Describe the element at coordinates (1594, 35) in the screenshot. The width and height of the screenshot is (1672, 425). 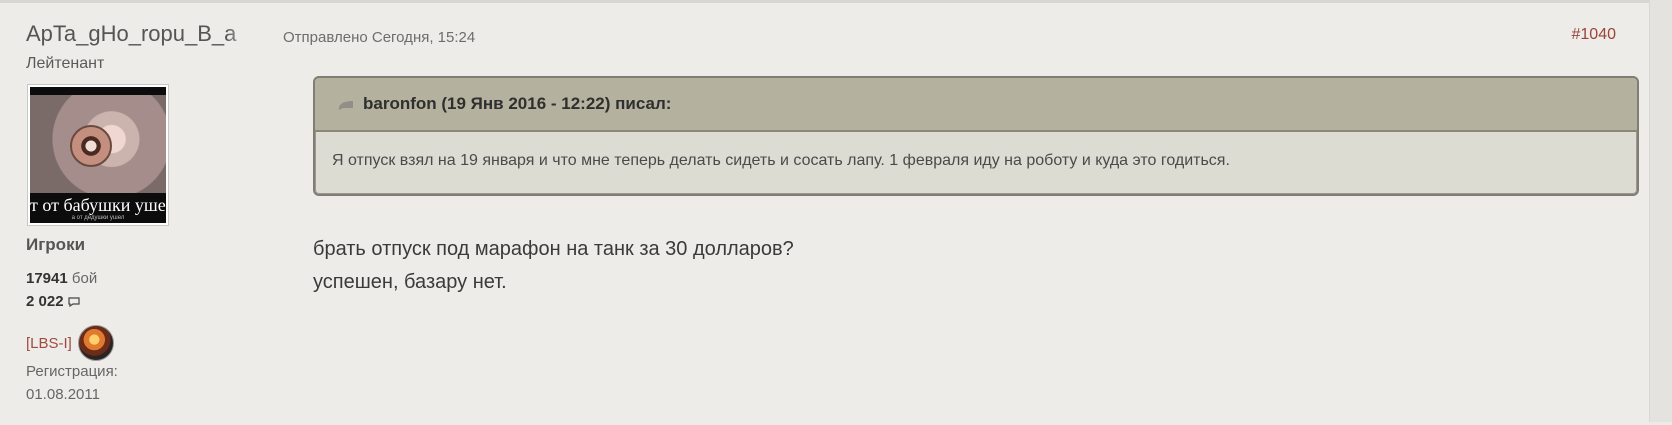
I see `post-number-link: #1040` at that location.